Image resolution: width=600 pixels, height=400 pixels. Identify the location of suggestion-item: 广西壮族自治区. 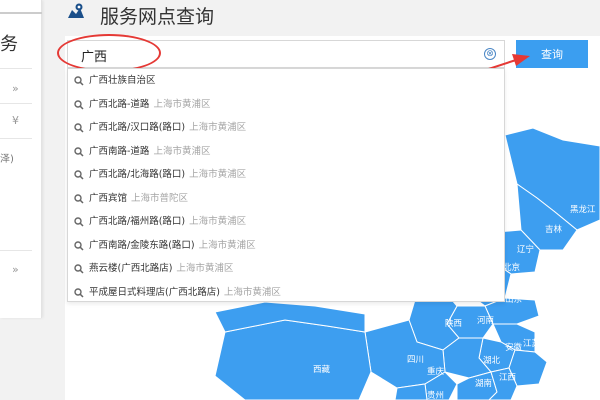
(286, 81).